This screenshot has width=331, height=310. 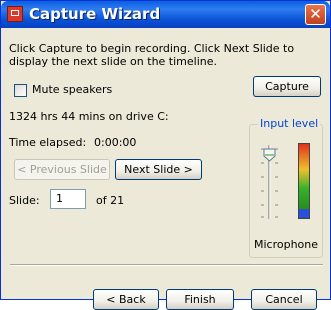 I want to click on volume-slider, so click(x=273, y=181).